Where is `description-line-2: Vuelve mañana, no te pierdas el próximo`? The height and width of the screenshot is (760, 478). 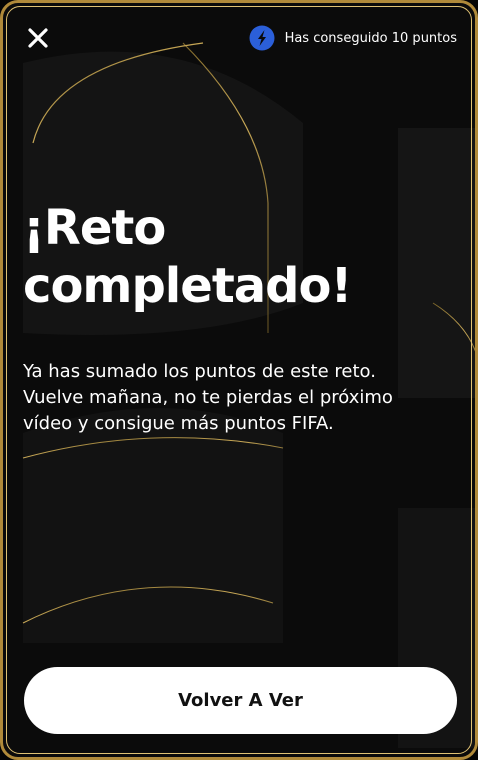
description-line-2: Vuelve mañana, no te pierdas el próximo is located at coordinates (208, 397).